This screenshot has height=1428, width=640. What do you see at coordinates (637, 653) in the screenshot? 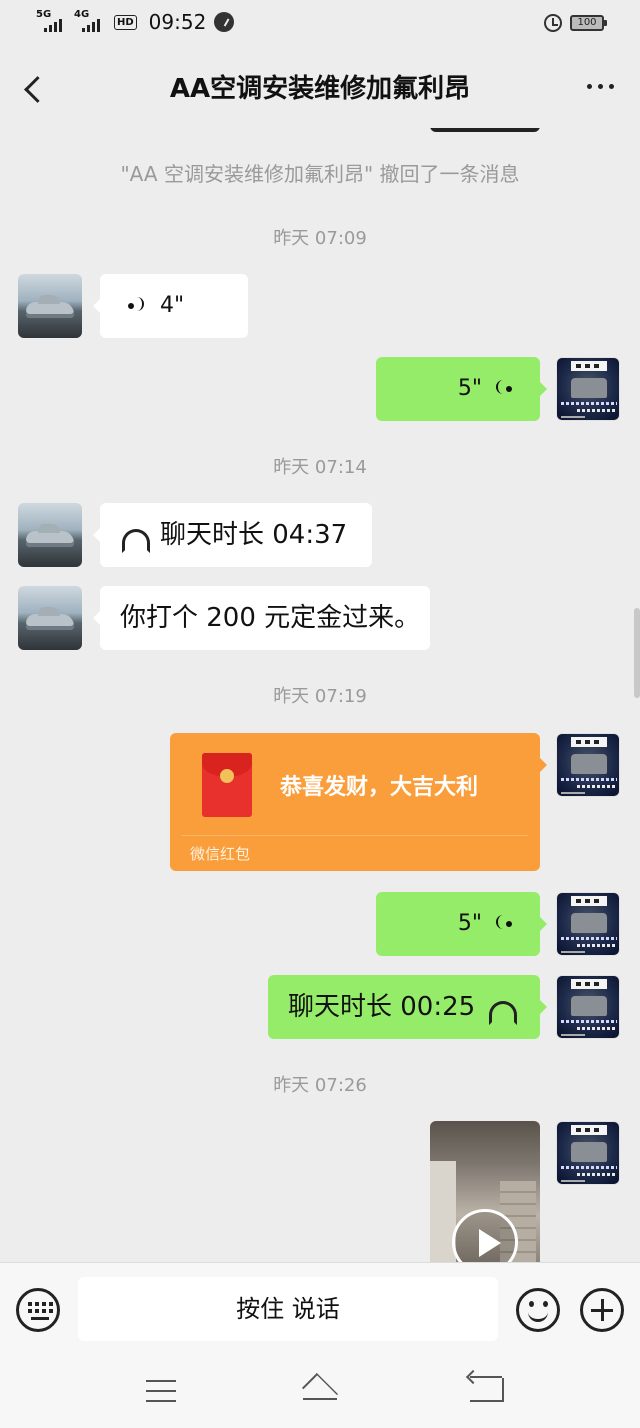
I see `scrollbar` at bounding box center [637, 653].